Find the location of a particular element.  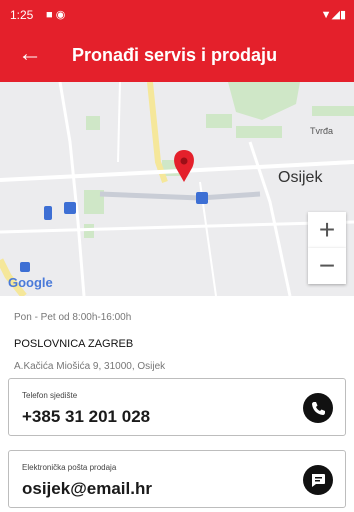

working-hours: Pon - Pet od 8:00h-16:00h is located at coordinates (73, 317).